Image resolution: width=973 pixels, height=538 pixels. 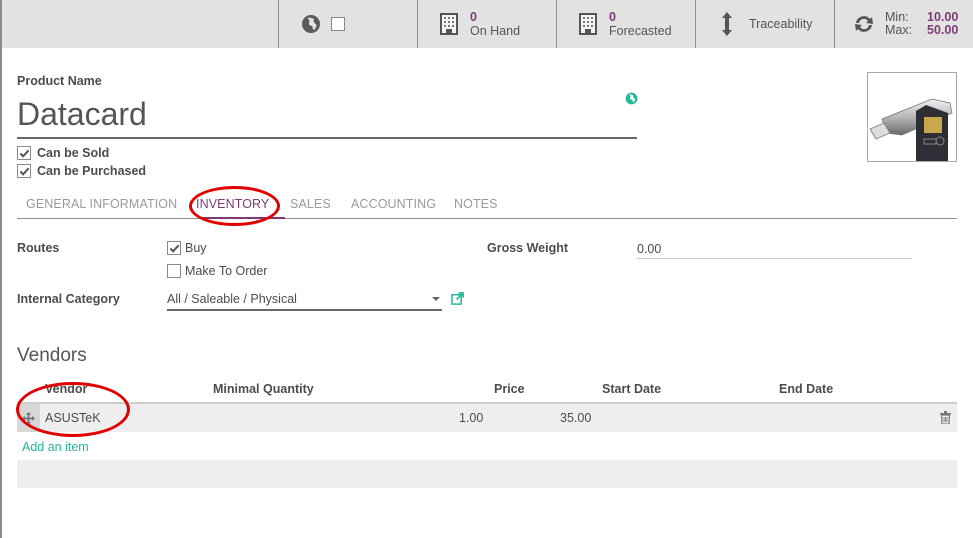 I want to click on forecasted-label: Forecasted, so click(x=640, y=31).